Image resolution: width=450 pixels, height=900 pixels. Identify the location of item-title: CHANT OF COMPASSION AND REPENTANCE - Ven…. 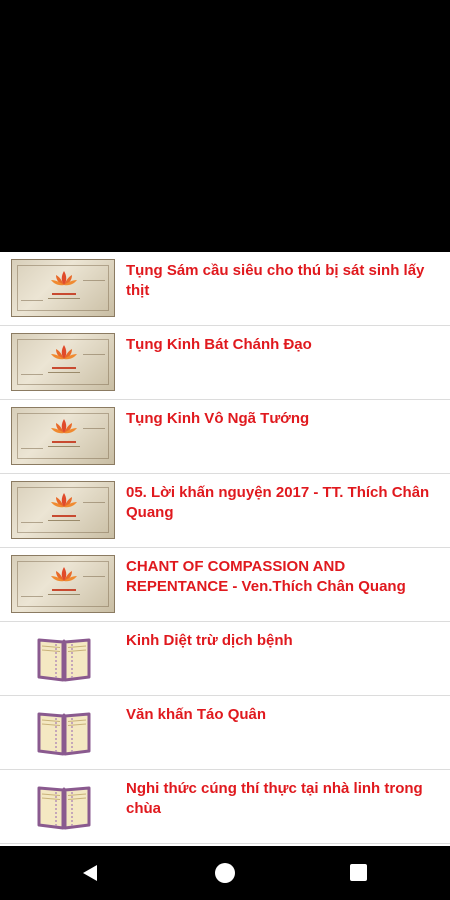
(266, 576).